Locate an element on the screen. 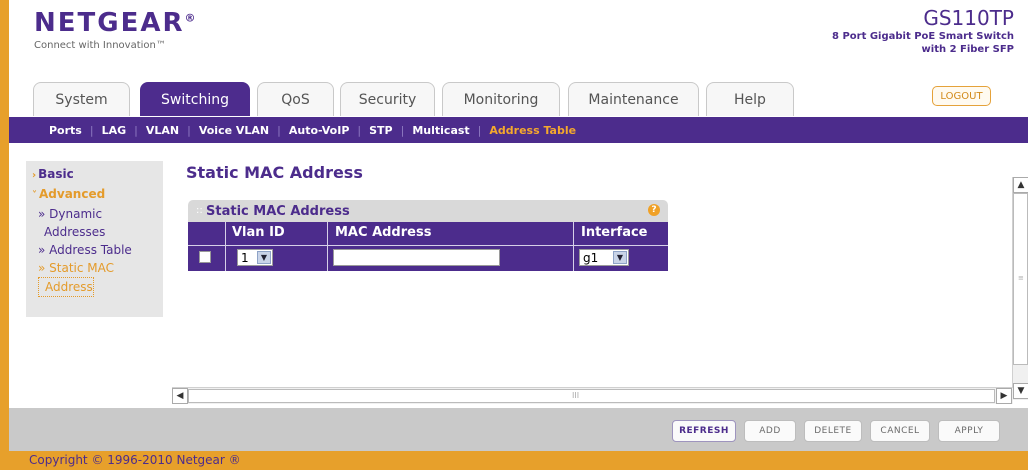  subnav-stp: STP is located at coordinates (381, 130).